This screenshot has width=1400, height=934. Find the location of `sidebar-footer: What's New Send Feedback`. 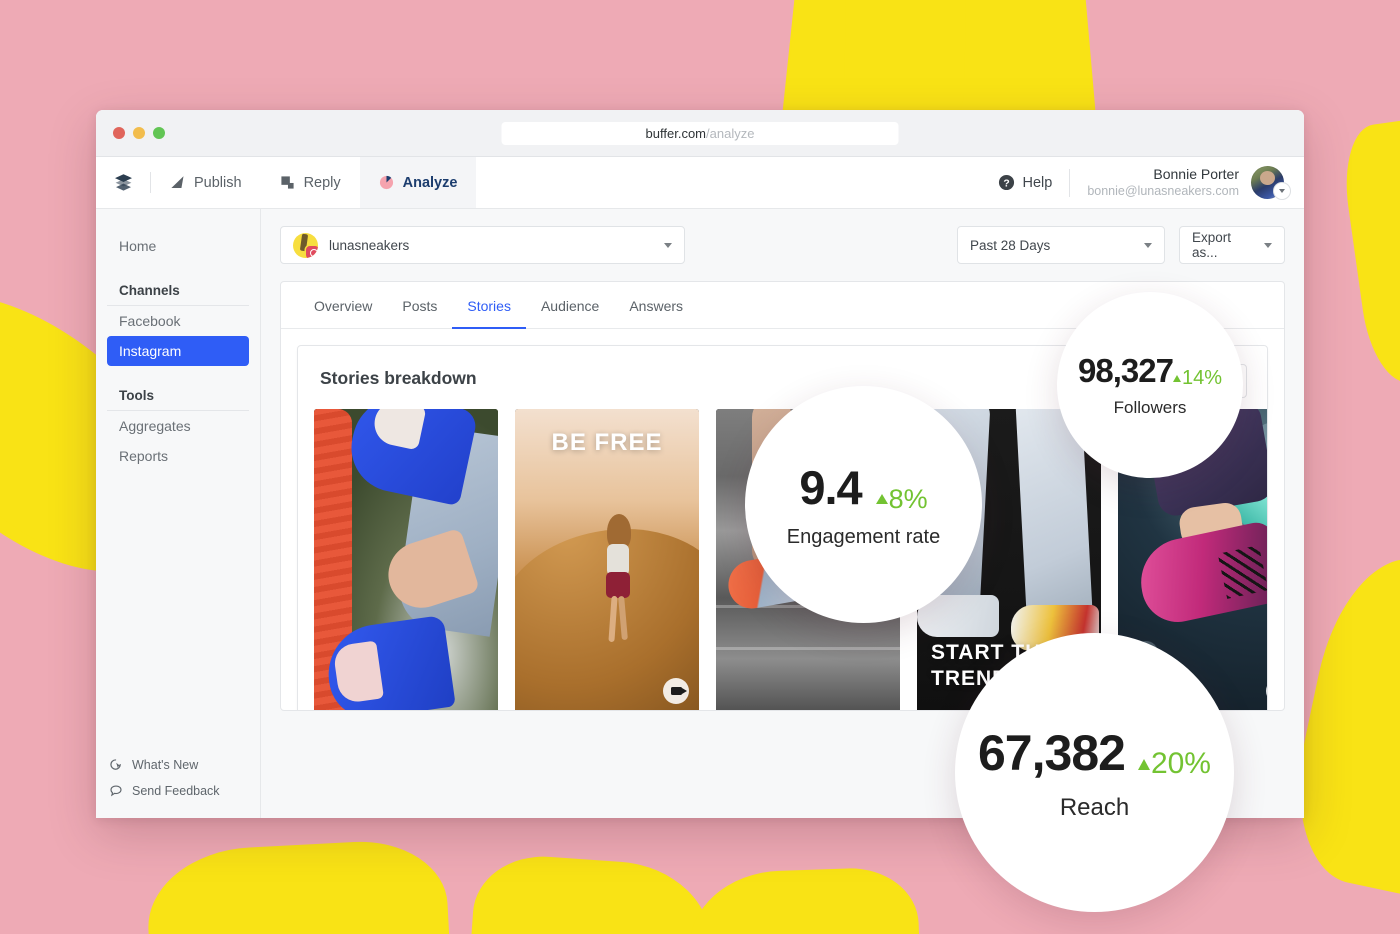

sidebar-footer: What's New Send Feedback is located at coordinates (178, 778).